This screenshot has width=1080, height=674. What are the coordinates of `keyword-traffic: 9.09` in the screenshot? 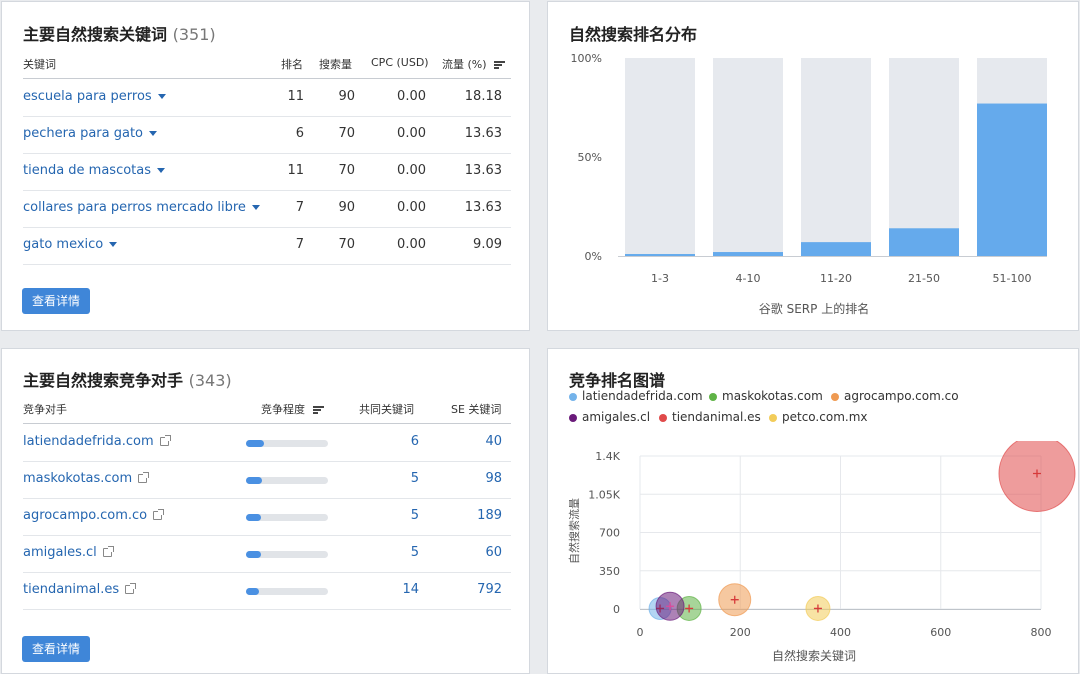 It's located at (487, 244).